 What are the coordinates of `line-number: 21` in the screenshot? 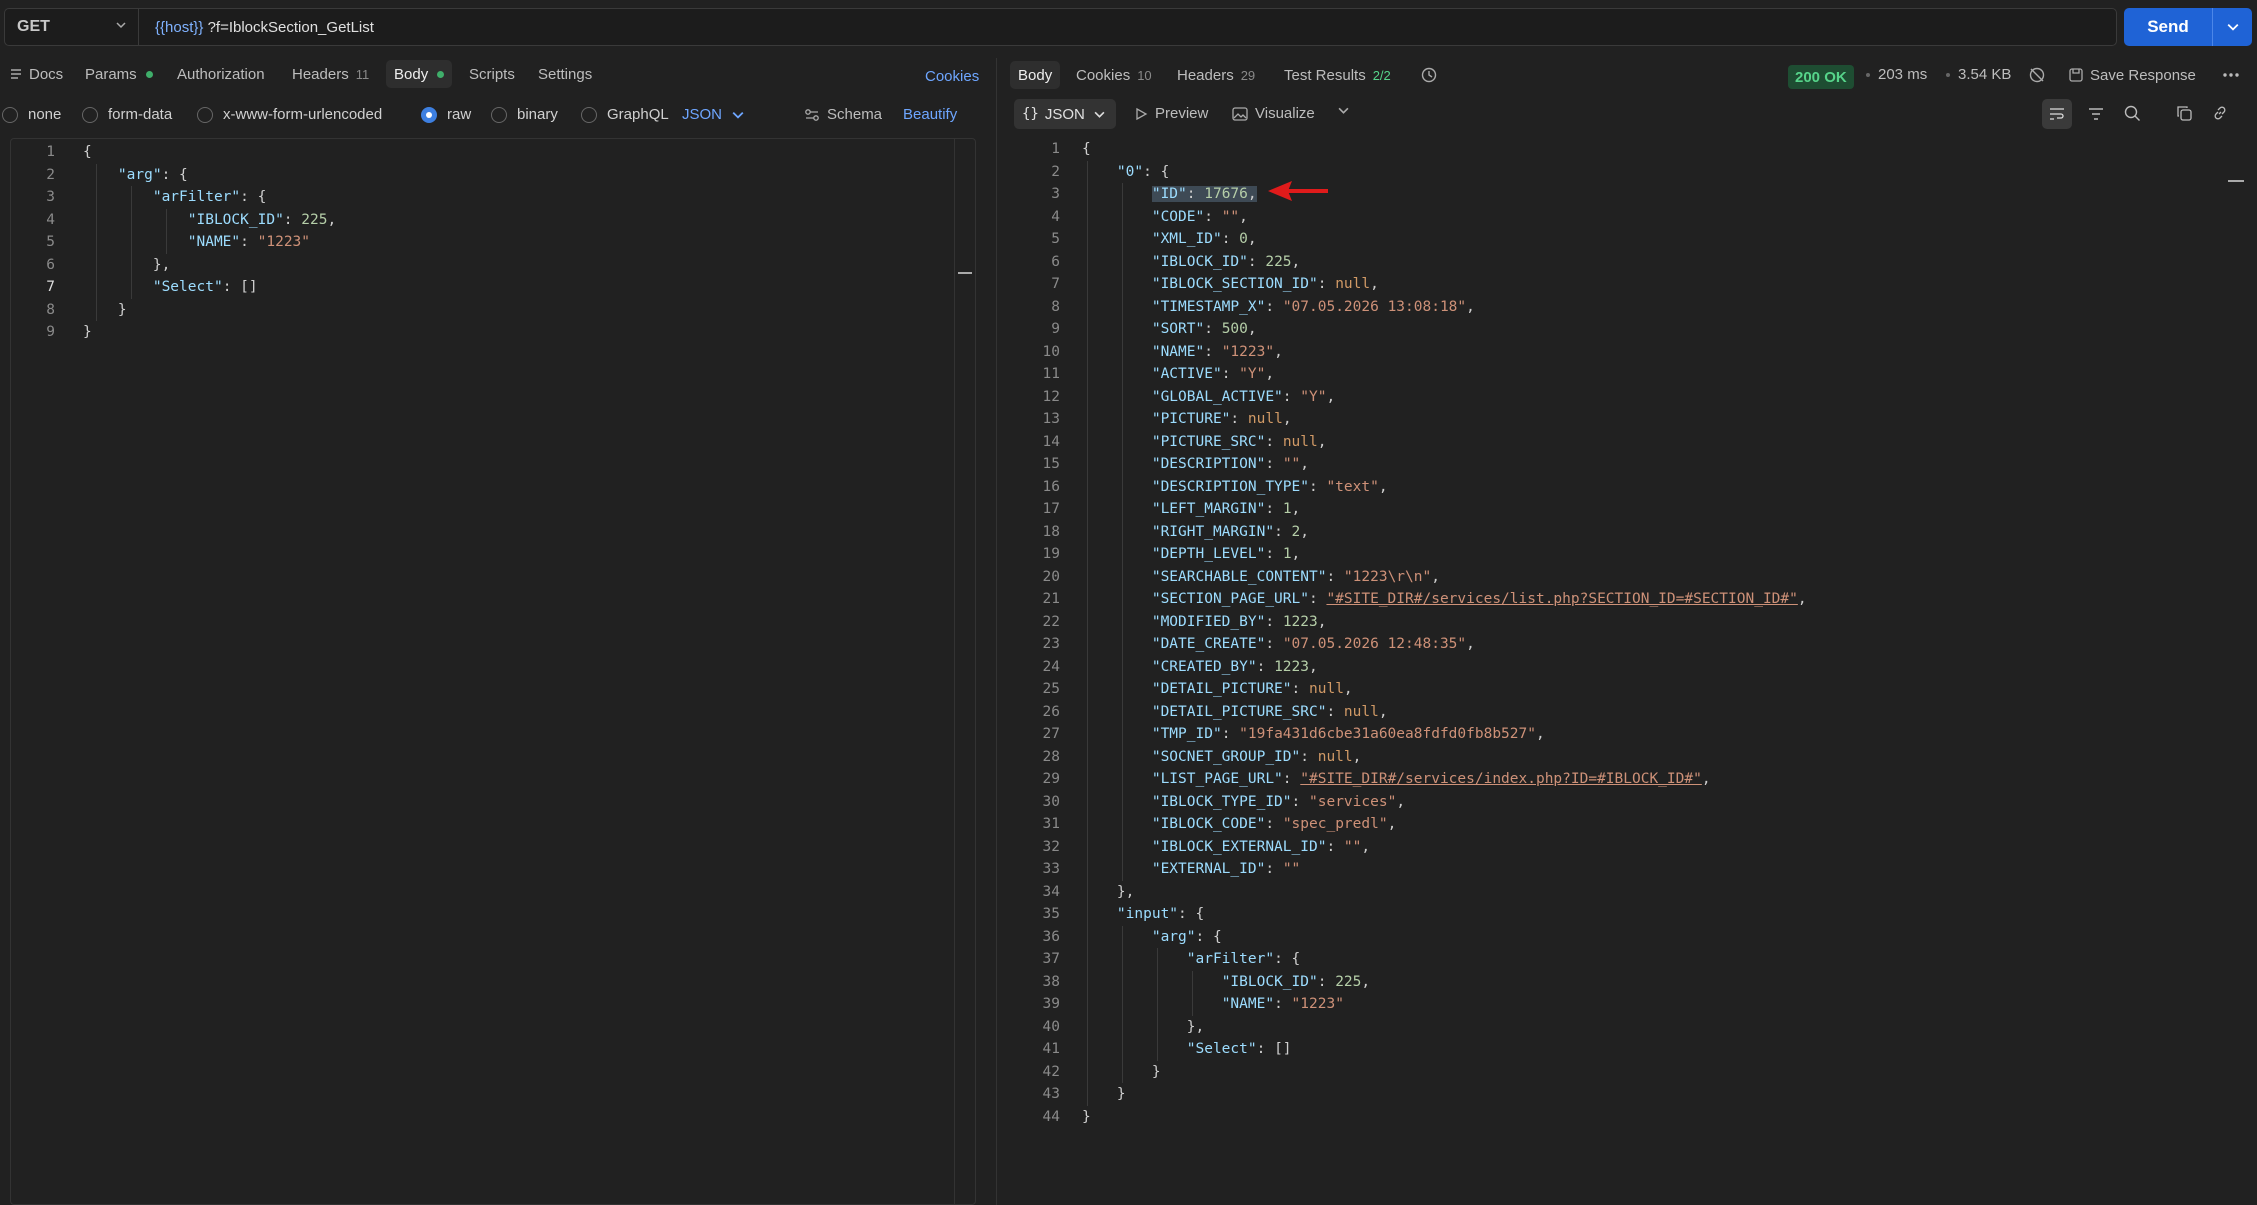 It's located at (1051, 599).